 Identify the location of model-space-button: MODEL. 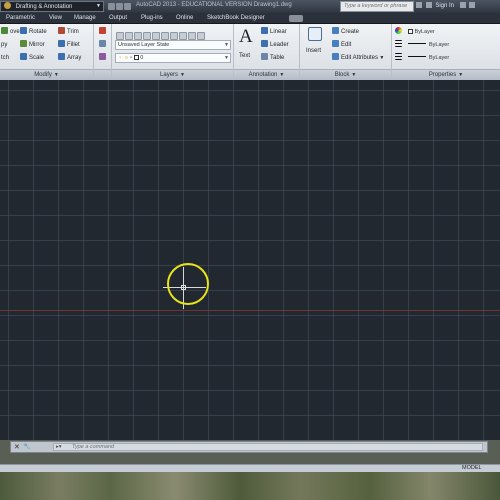
(472, 468).